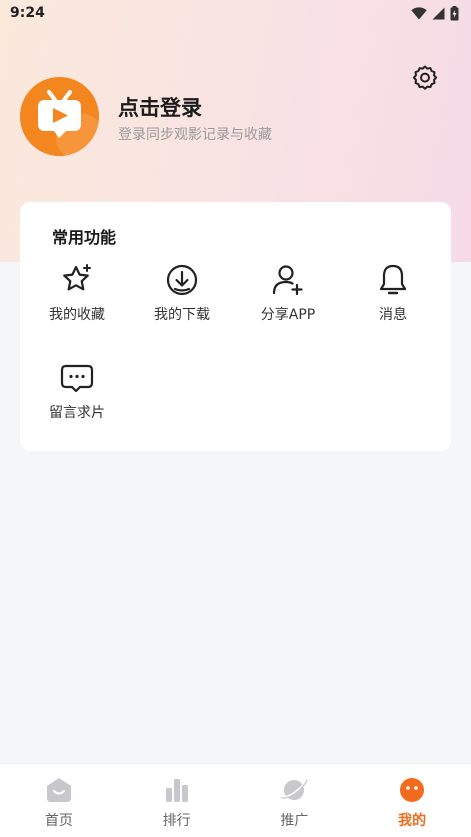 This screenshot has height=837, width=471. I want to click on tv-logo-icon, so click(59, 116).